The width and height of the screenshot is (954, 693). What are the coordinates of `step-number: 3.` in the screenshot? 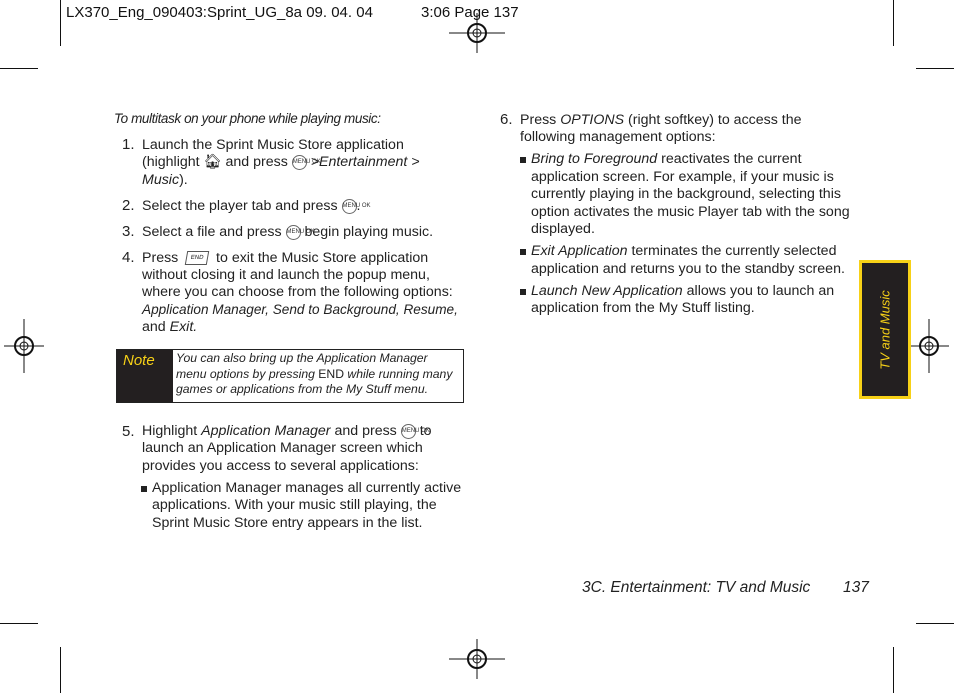 It's located at (128, 231).